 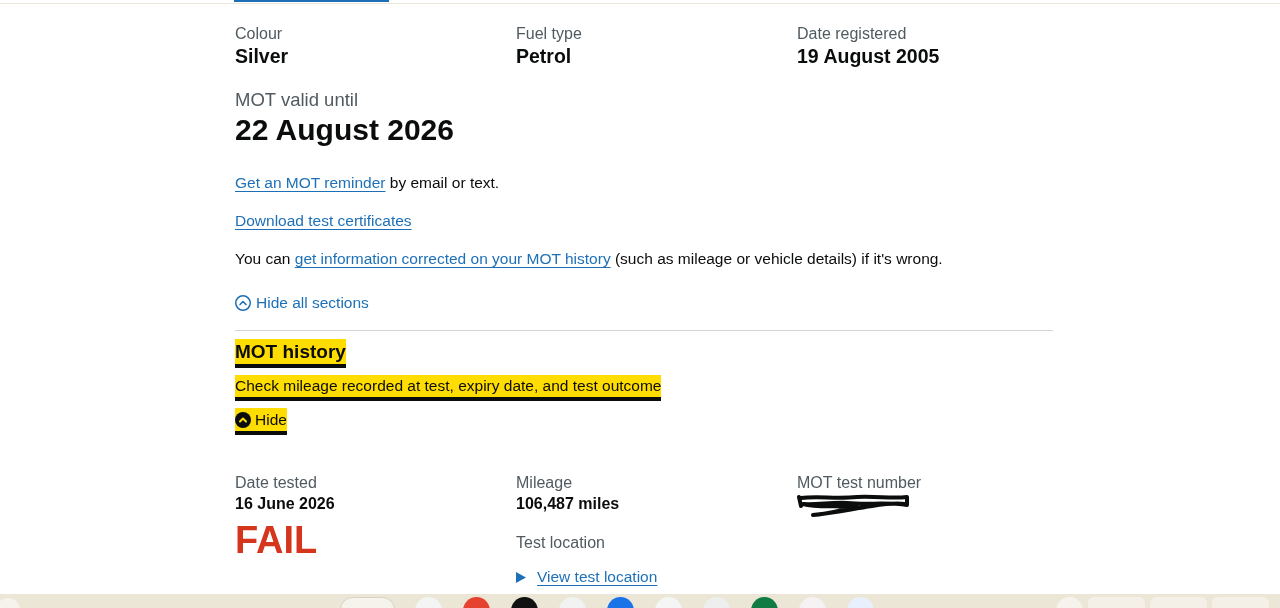 What do you see at coordinates (297, 100) in the screenshot?
I see `validity-label: MOT valid until` at bounding box center [297, 100].